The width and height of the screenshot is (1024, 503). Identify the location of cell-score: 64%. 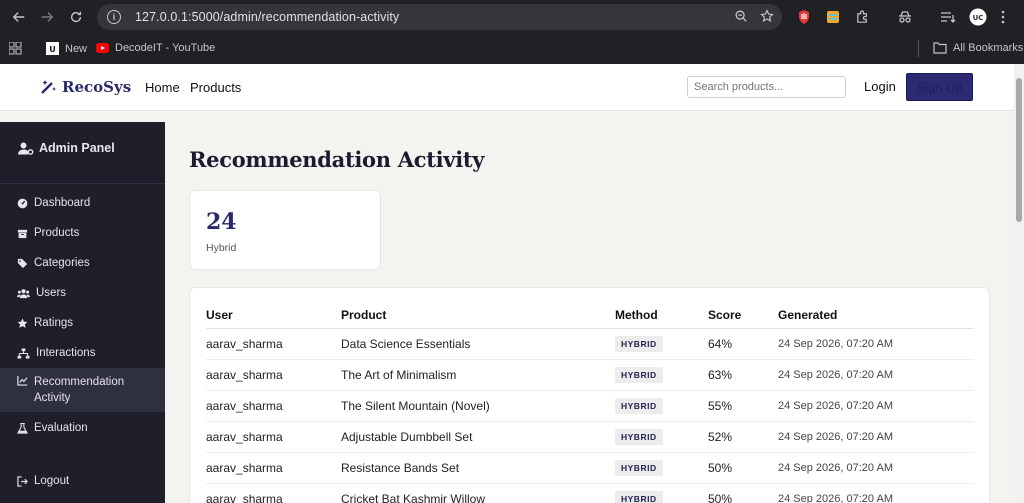
(743, 344).